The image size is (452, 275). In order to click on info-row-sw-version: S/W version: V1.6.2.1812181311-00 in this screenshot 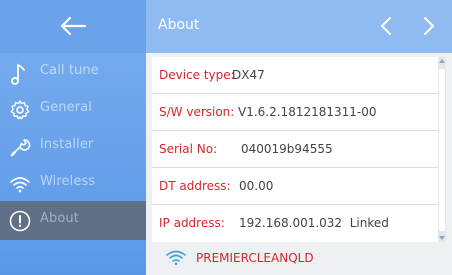, I will do `click(295, 112)`.